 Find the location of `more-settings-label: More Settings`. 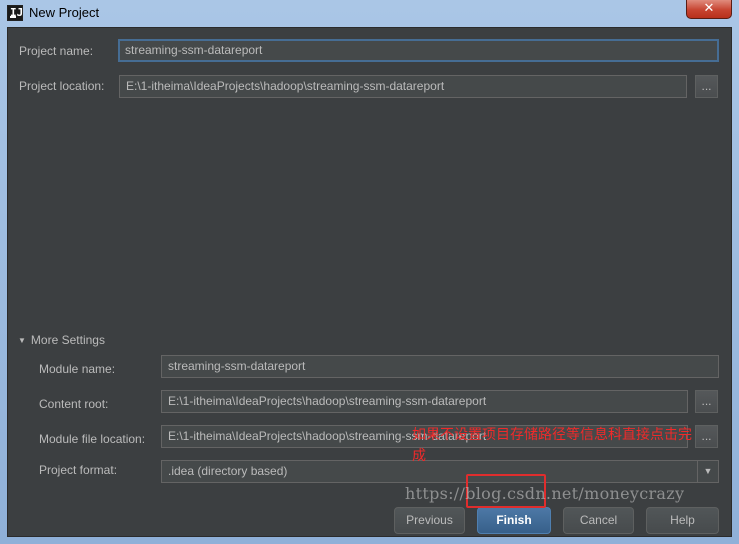

more-settings-label: More Settings is located at coordinates (67, 340).